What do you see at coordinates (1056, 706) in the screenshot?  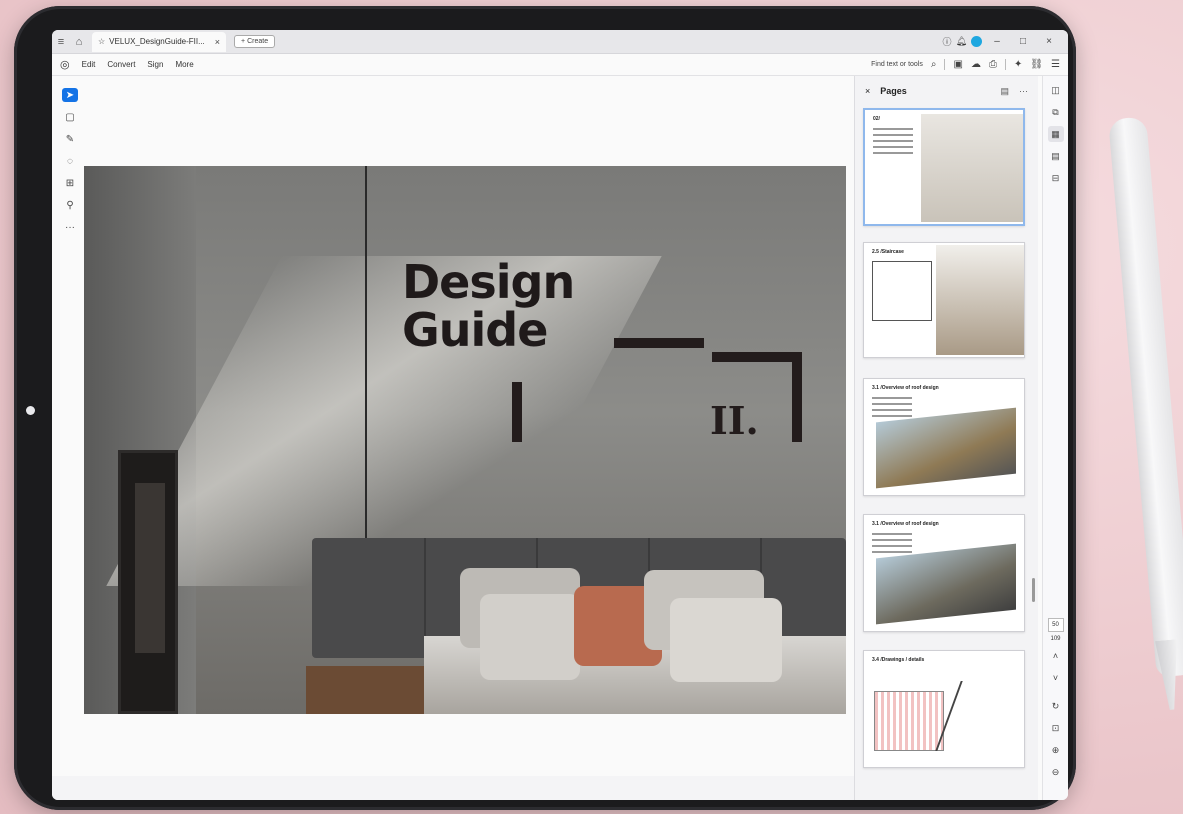 I see `refresh-icon: ↻` at bounding box center [1056, 706].